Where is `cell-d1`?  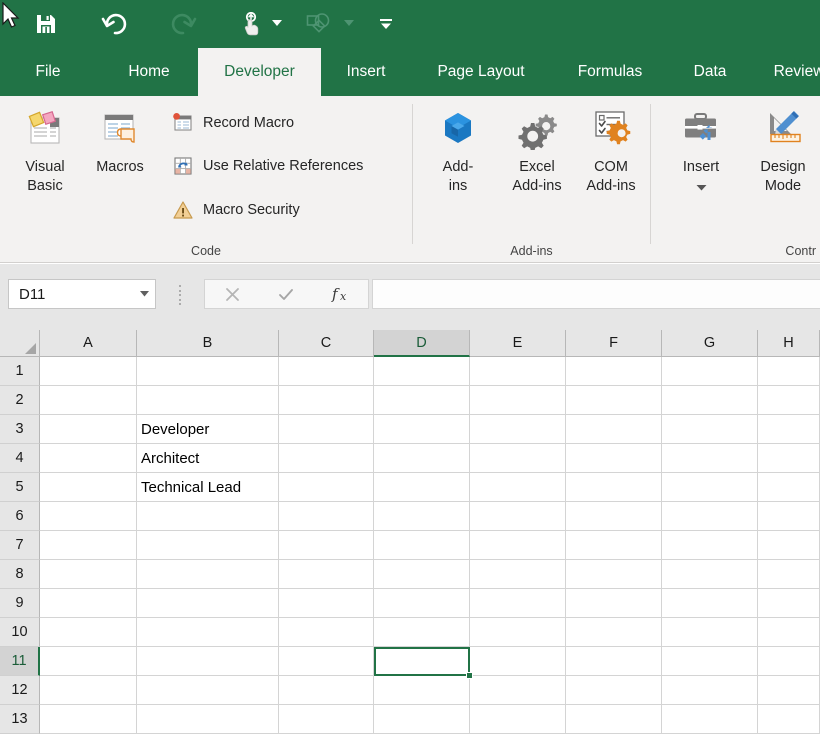 cell-d1 is located at coordinates (422, 371).